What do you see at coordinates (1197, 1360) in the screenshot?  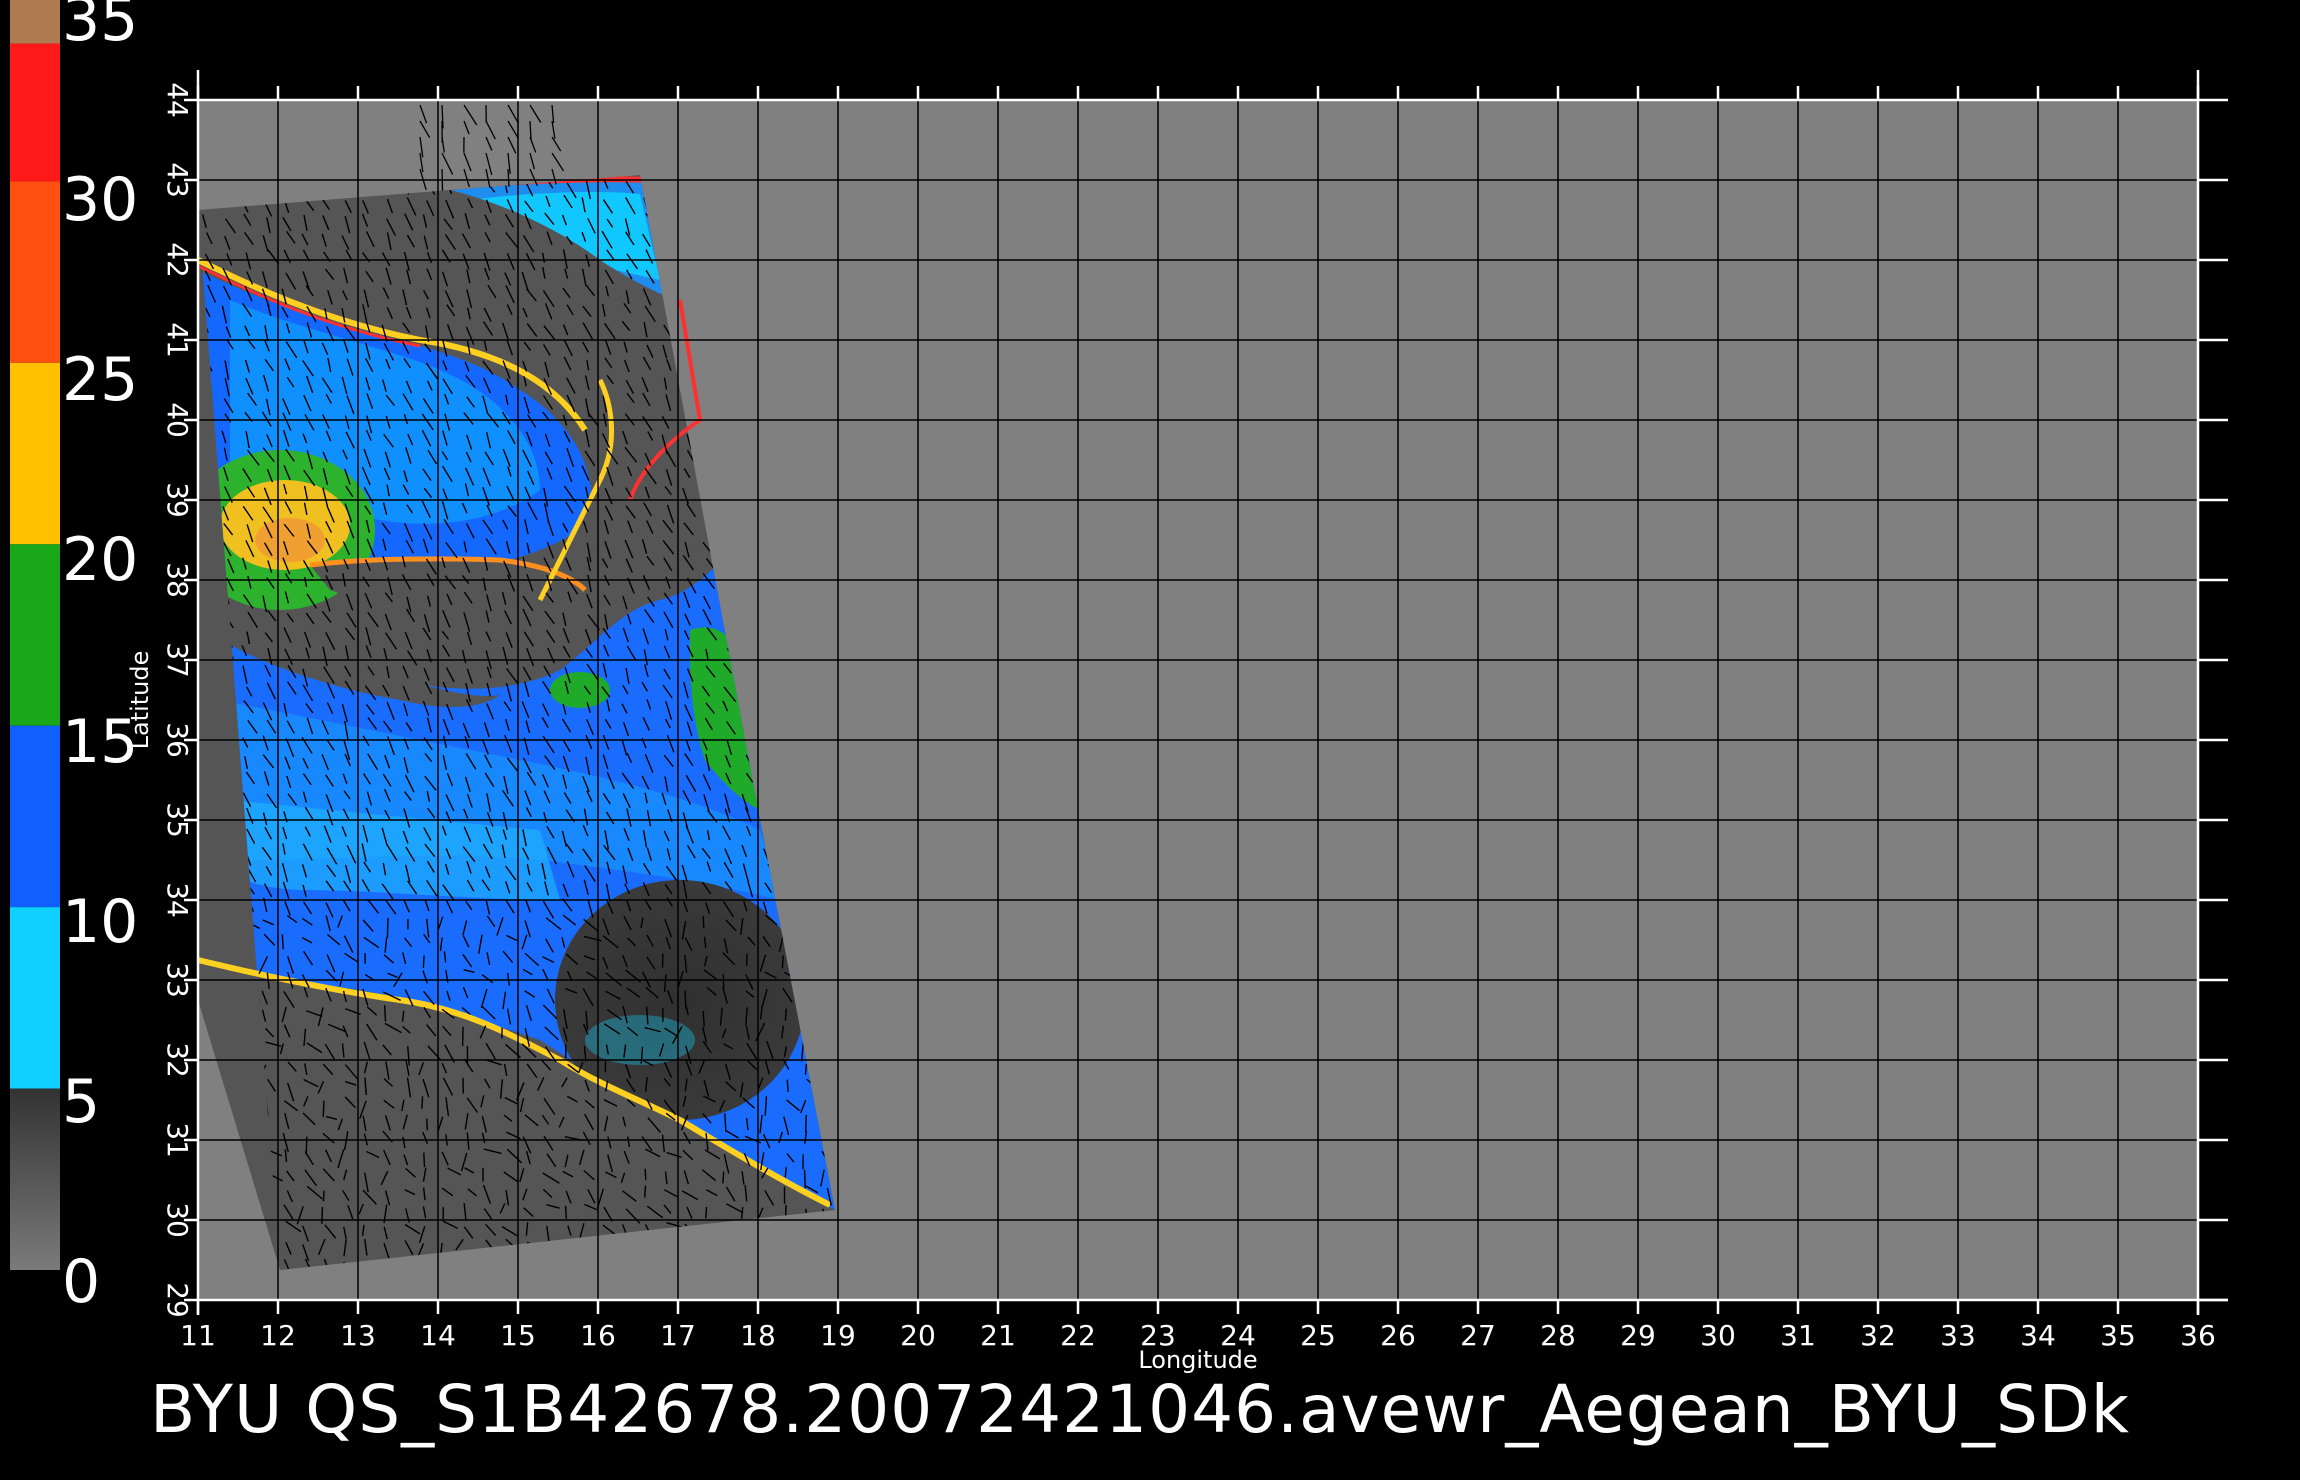 I see `x-axis-title: Longitude` at bounding box center [1197, 1360].